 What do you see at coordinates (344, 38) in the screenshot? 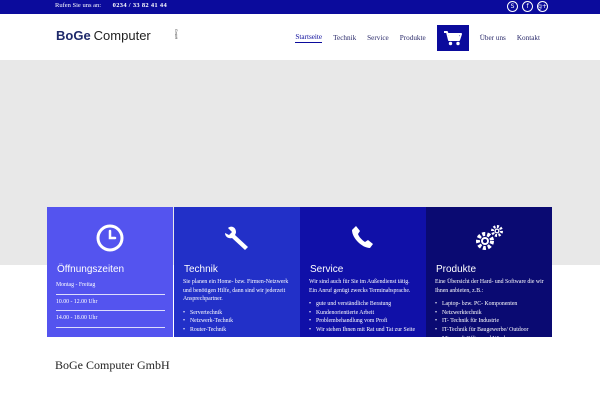
I see `nav-item-technik: Technik` at bounding box center [344, 38].